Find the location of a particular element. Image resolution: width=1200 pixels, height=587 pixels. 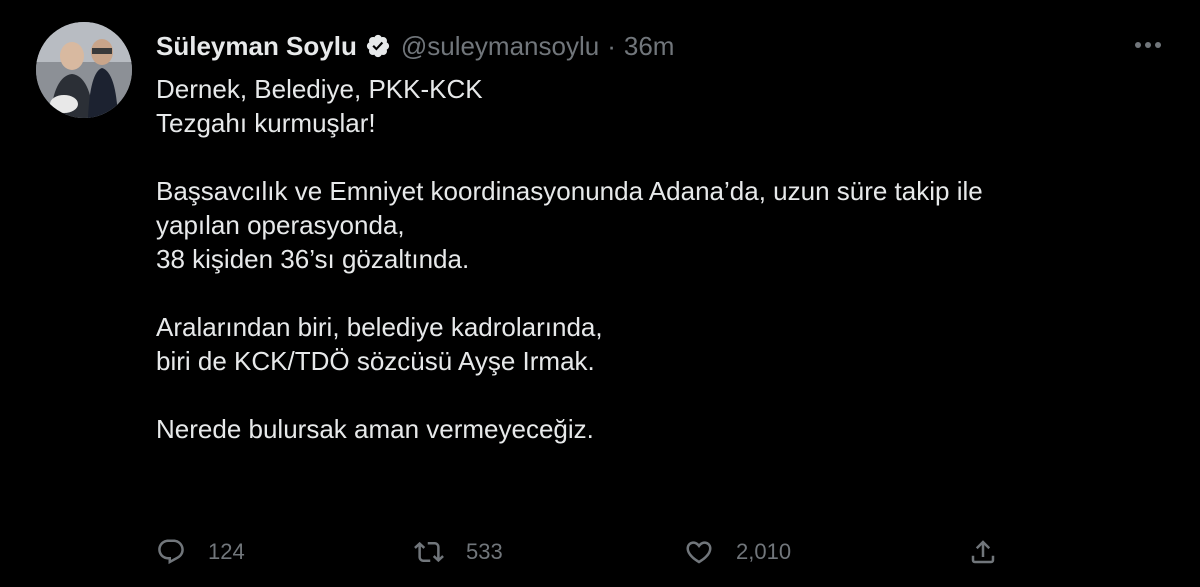

heart-icon is located at coordinates (699, 552).